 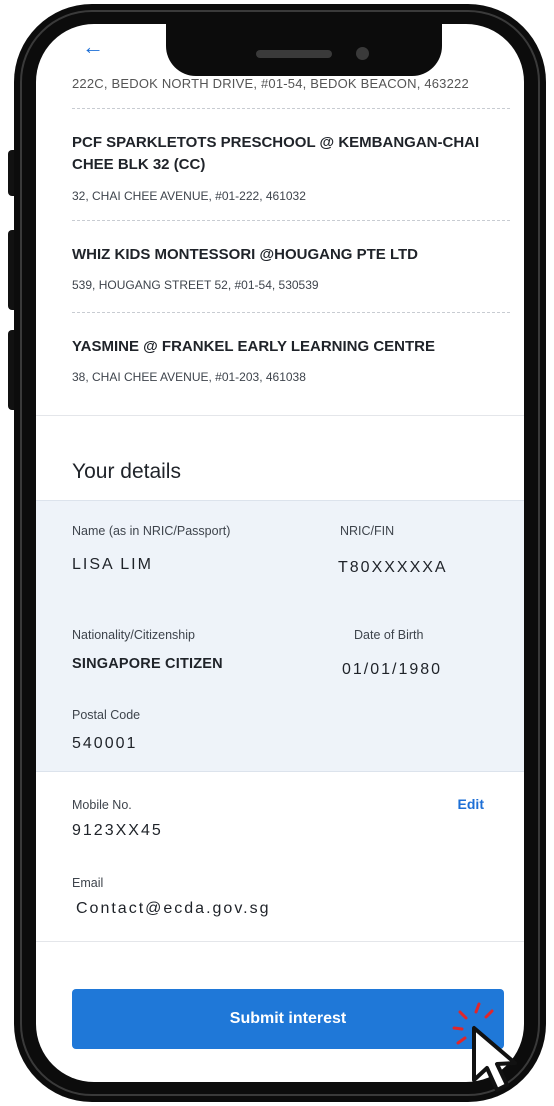 I want to click on phone-notch, so click(x=304, y=50).